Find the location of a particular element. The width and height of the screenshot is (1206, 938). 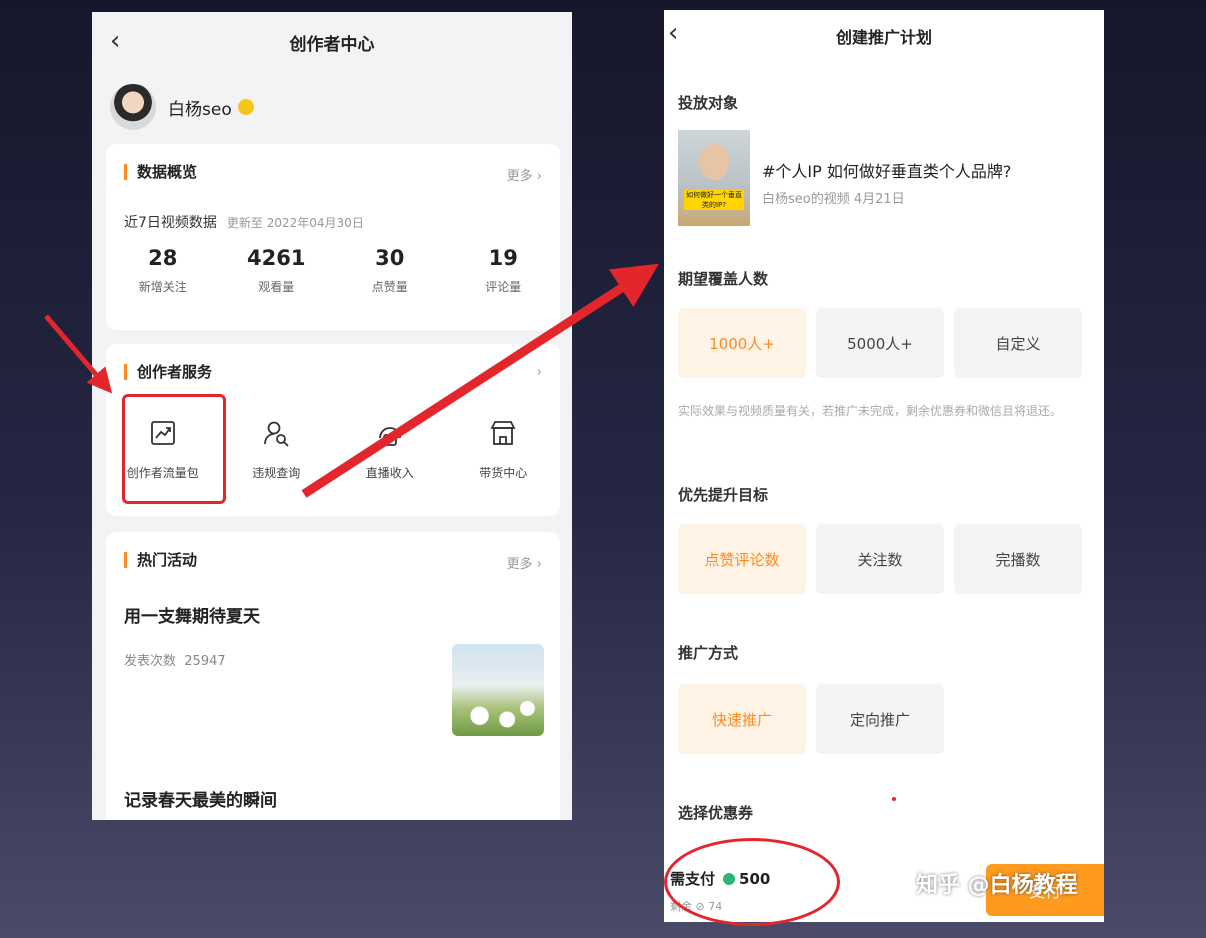

activity-count: 发表次数 25947 is located at coordinates (175, 659).